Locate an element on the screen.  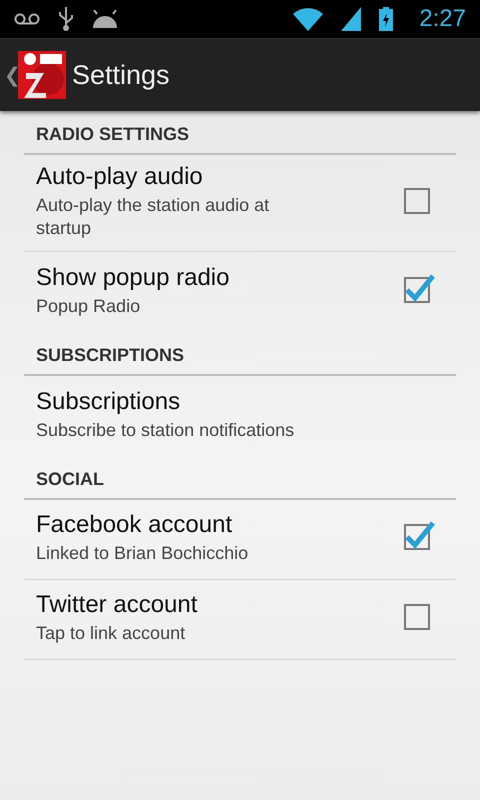
setting-title: Facebook account is located at coordinates (134, 525).